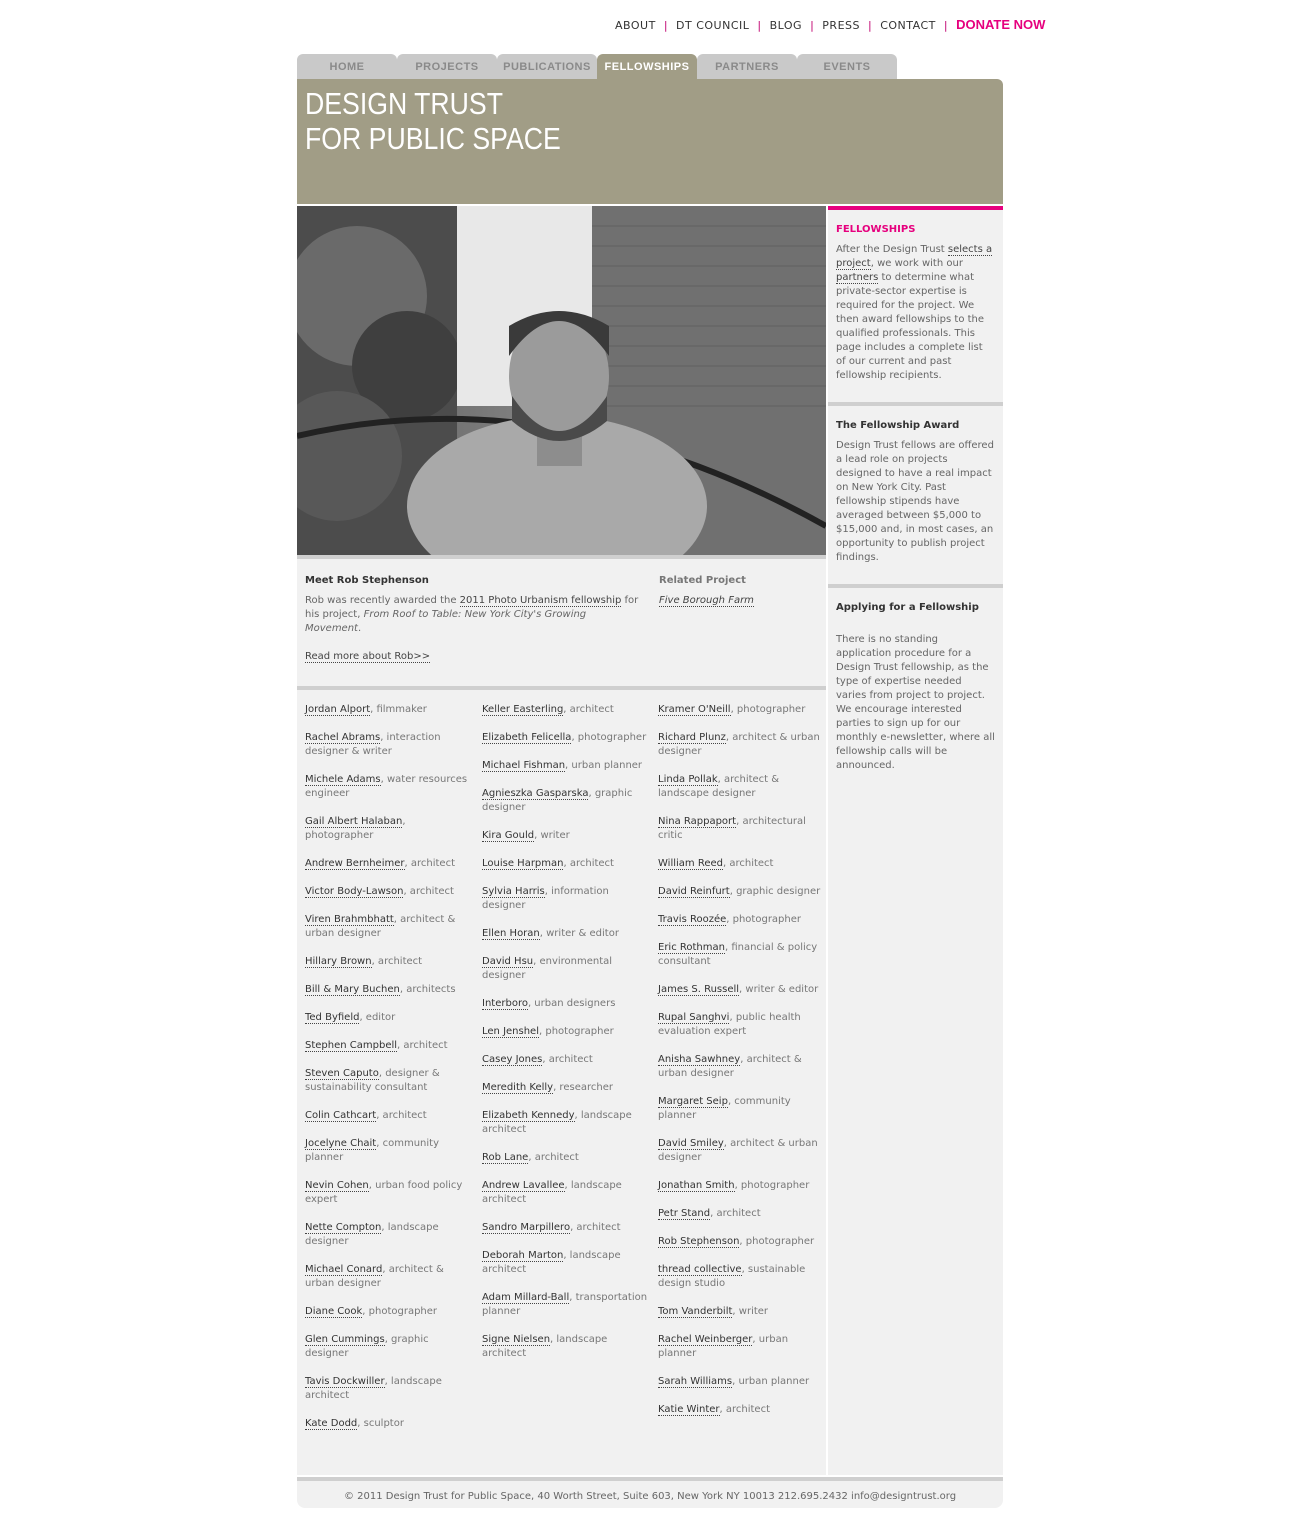  What do you see at coordinates (343, 1228) in the screenshot?
I see `fellow-name-link: Nette Compton` at bounding box center [343, 1228].